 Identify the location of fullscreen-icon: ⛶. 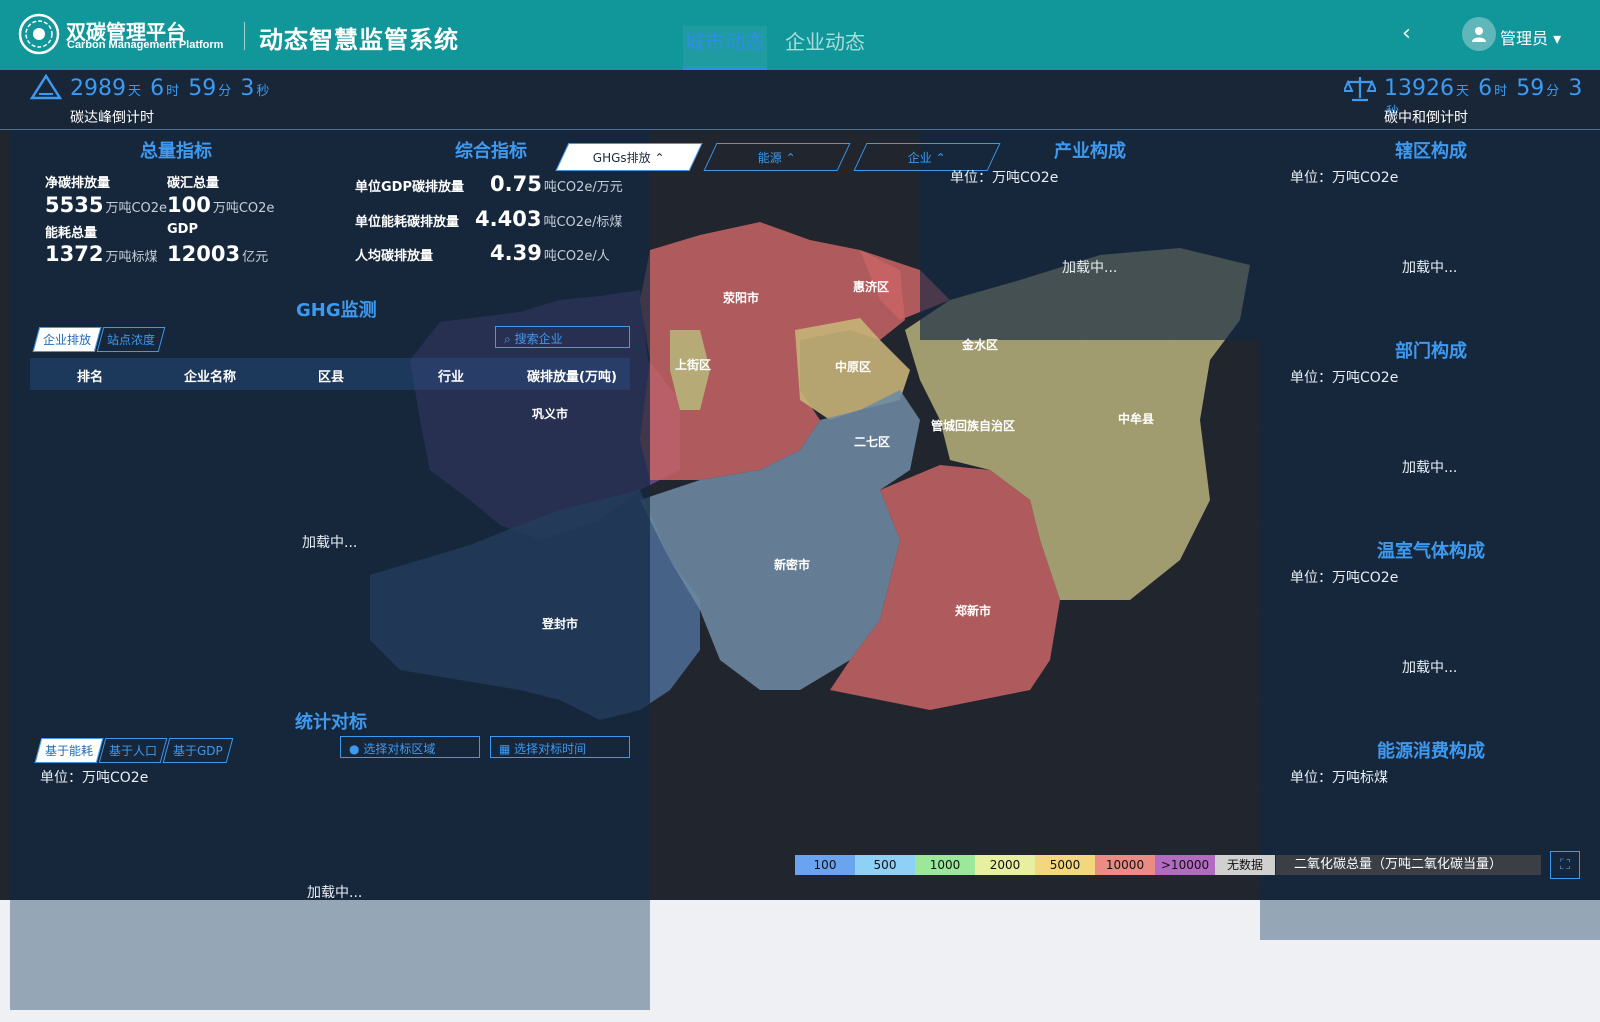
(1565, 865).